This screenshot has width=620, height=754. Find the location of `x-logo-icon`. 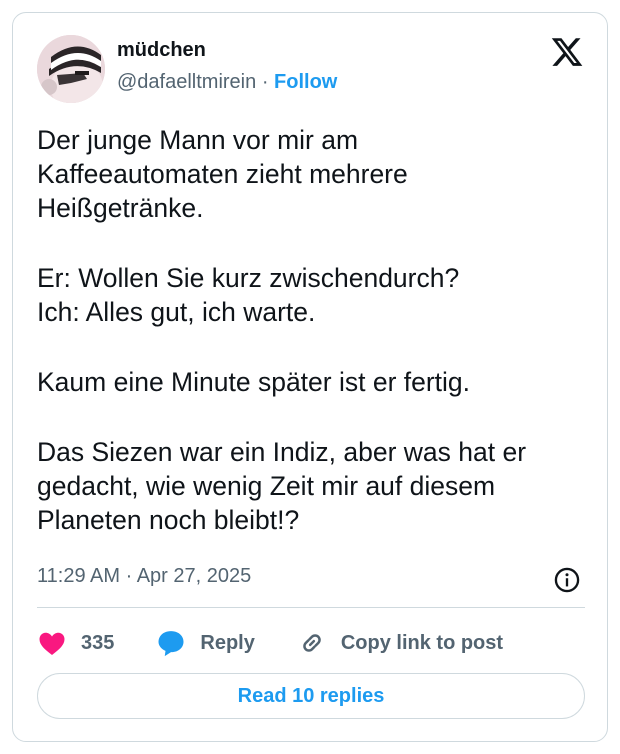

x-logo-icon is located at coordinates (567, 52).